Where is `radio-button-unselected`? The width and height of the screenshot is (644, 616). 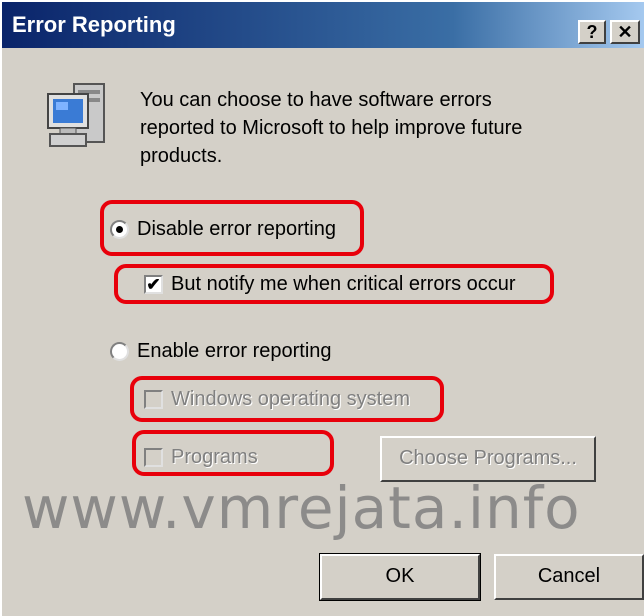 radio-button-unselected is located at coordinates (119, 352).